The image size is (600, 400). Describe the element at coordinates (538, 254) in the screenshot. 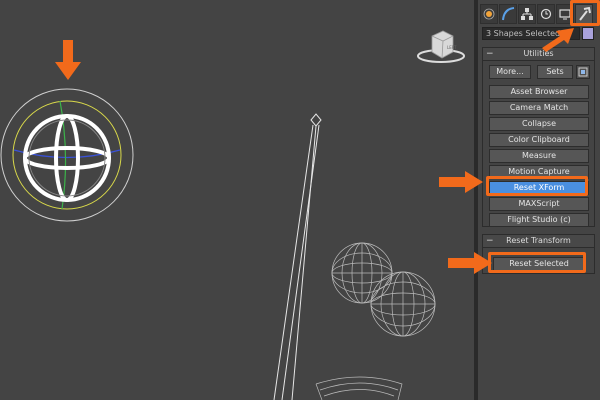

I see `reset-transform-rollout: − Reset Transform Reset Selected` at that location.